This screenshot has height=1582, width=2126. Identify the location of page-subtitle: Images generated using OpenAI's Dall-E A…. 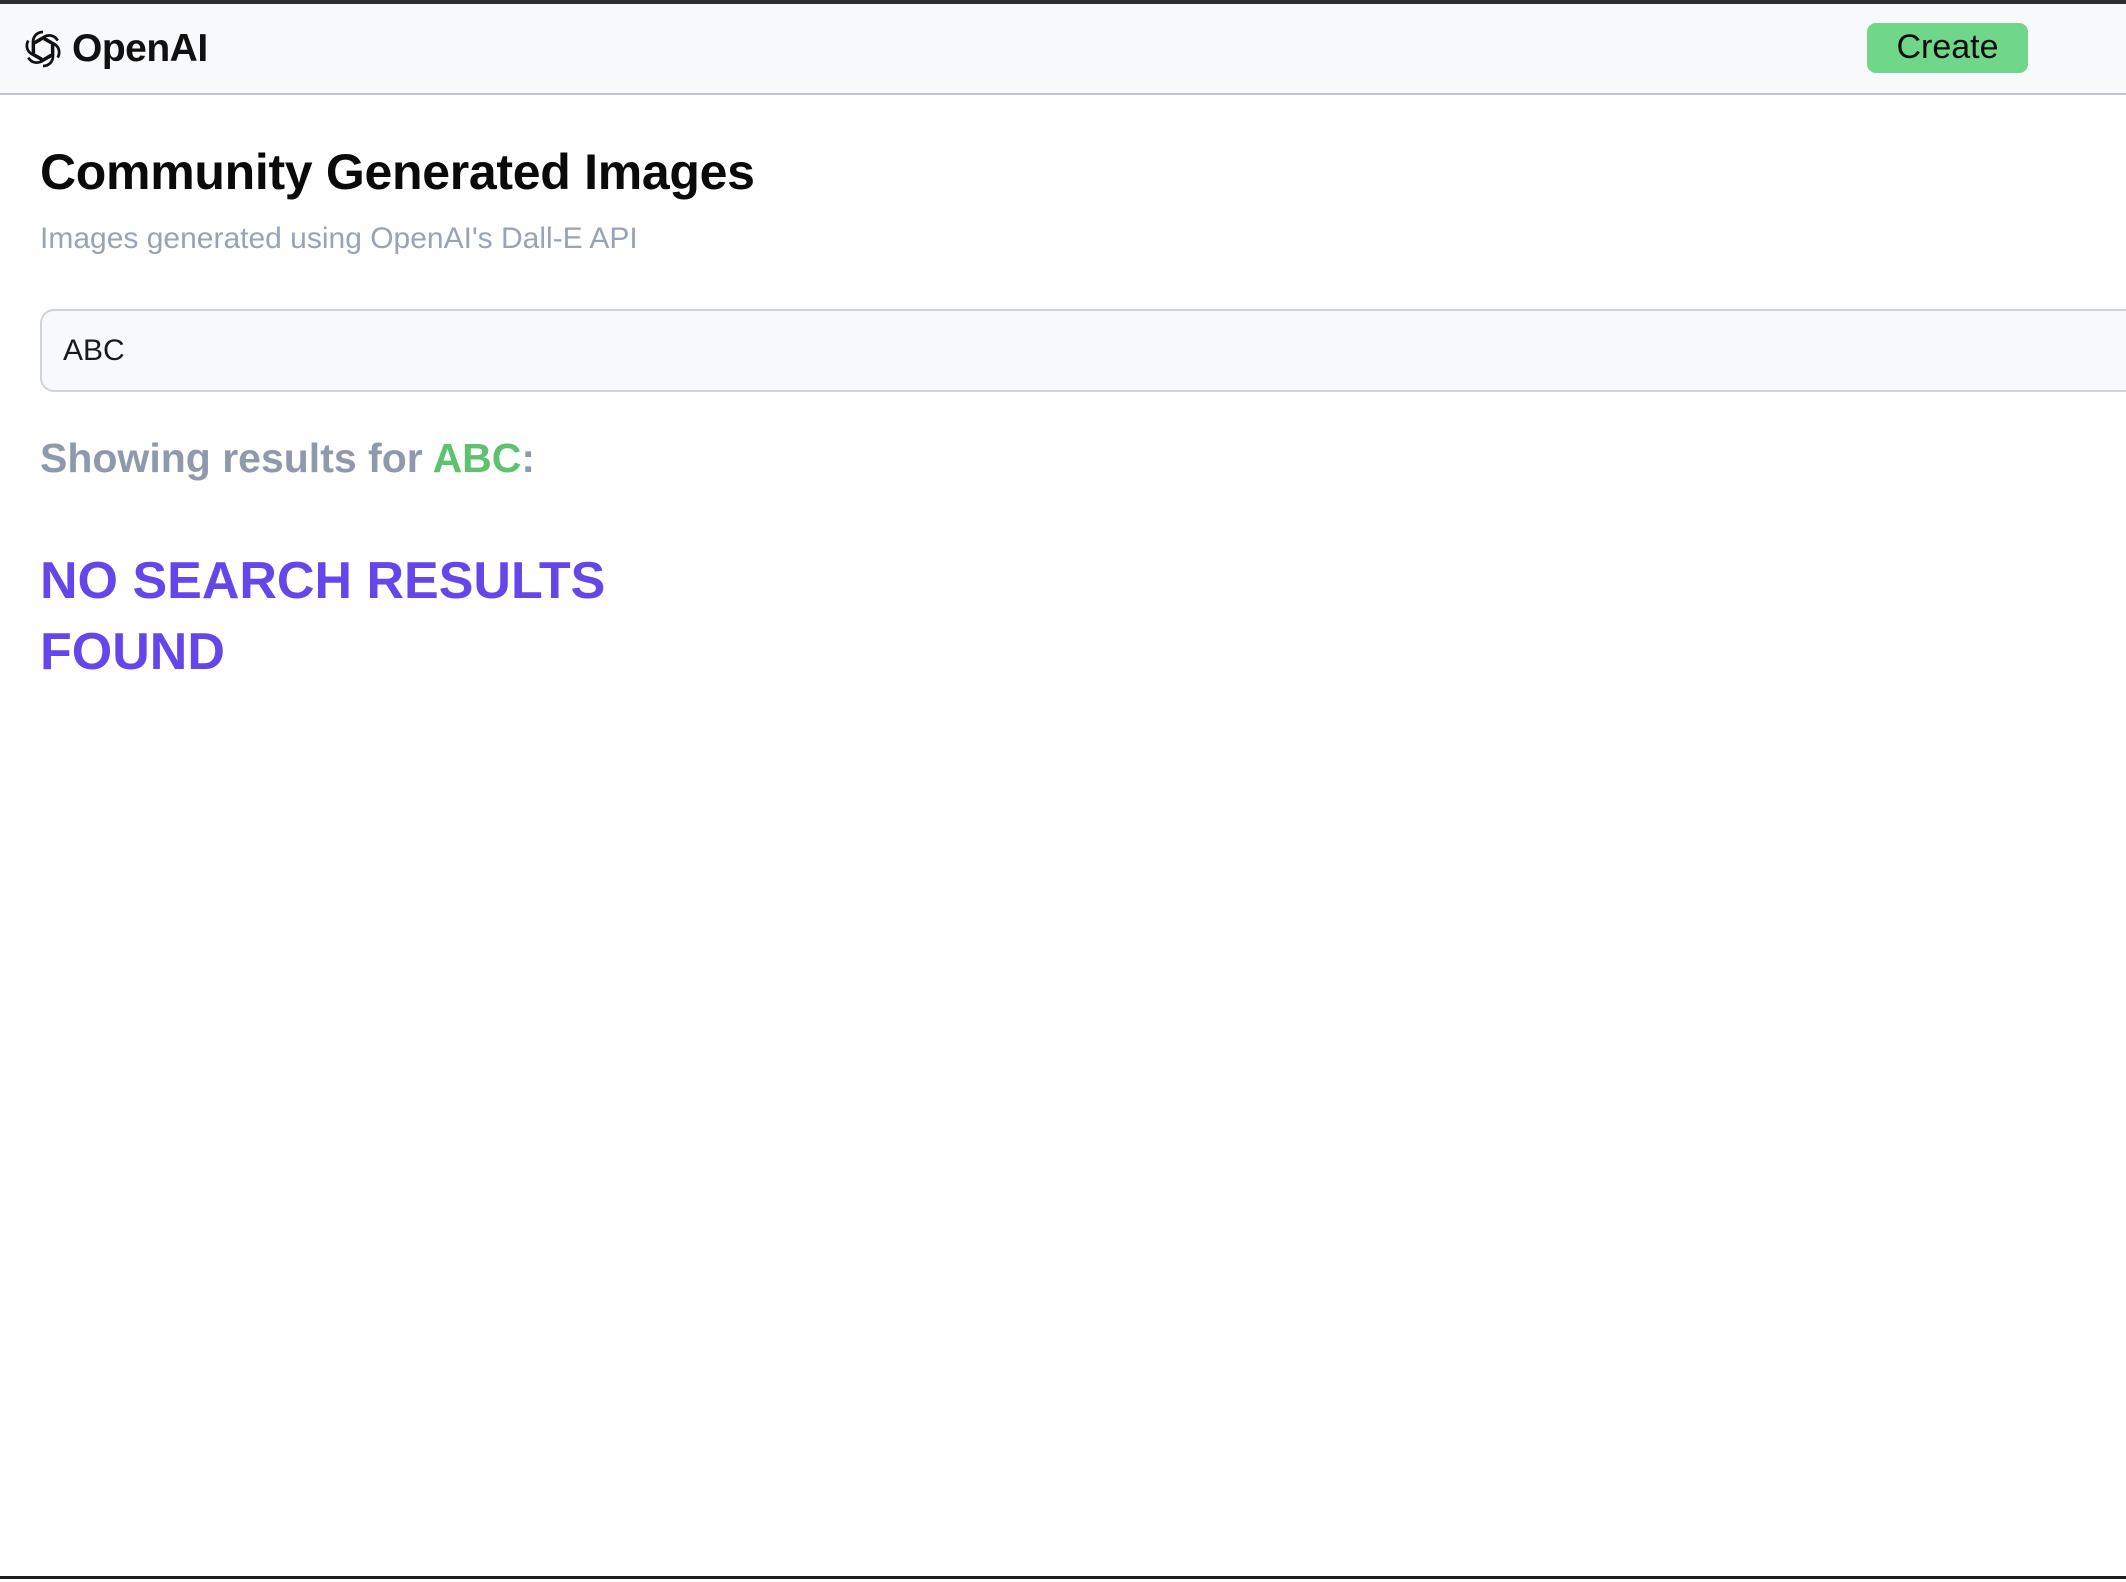
(339, 238).